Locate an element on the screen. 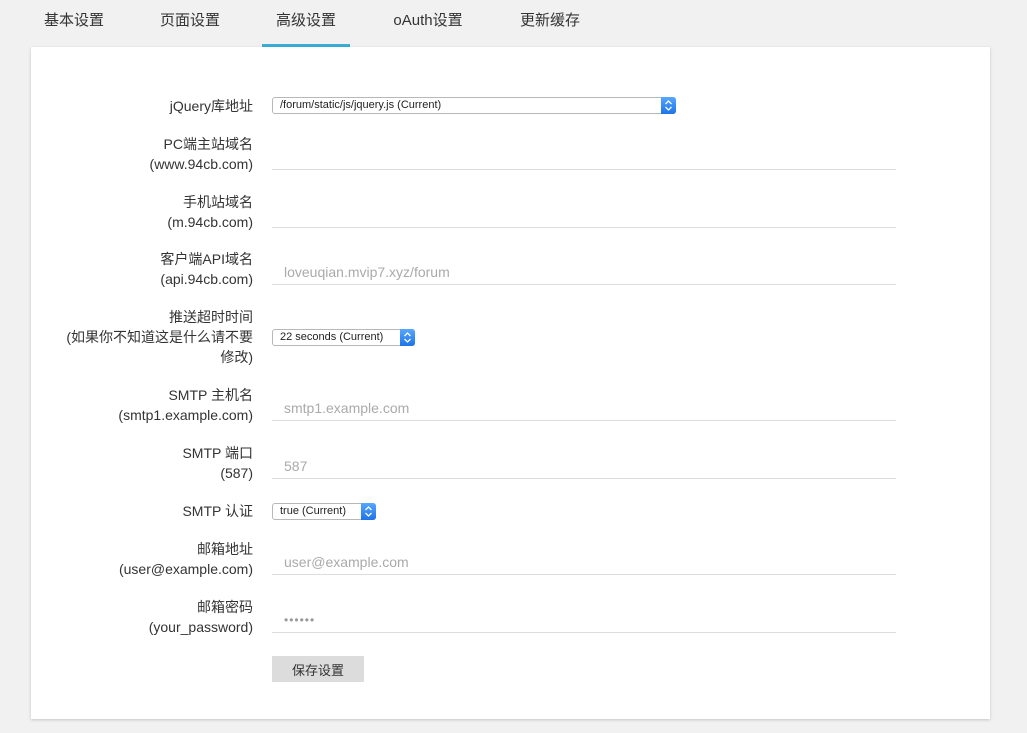  settings-tabs: 基本设置 页面设置 高级设置 oAuth设置 更新缓存 is located at coordinates (510, 23).